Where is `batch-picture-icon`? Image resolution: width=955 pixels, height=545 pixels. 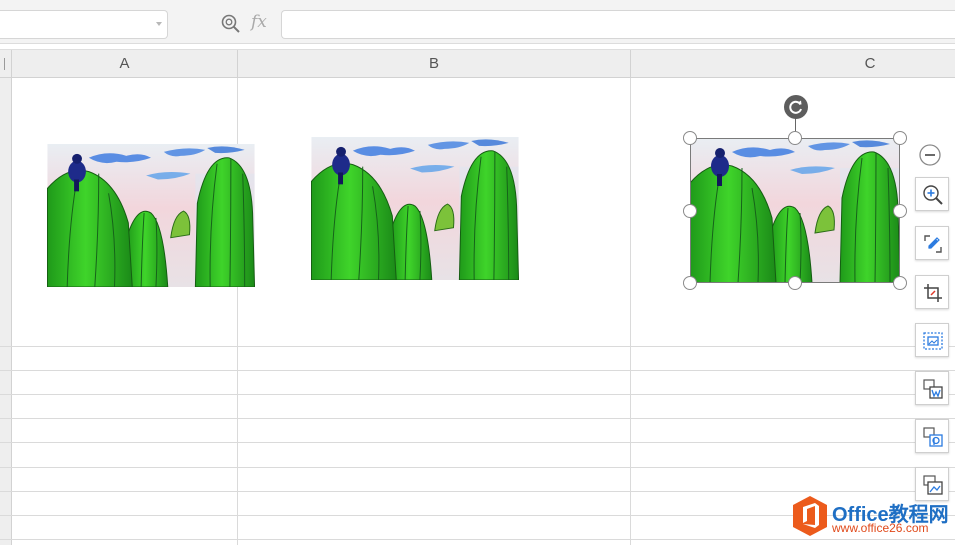
batch-picture-icon is located at coordinates (933, 485).